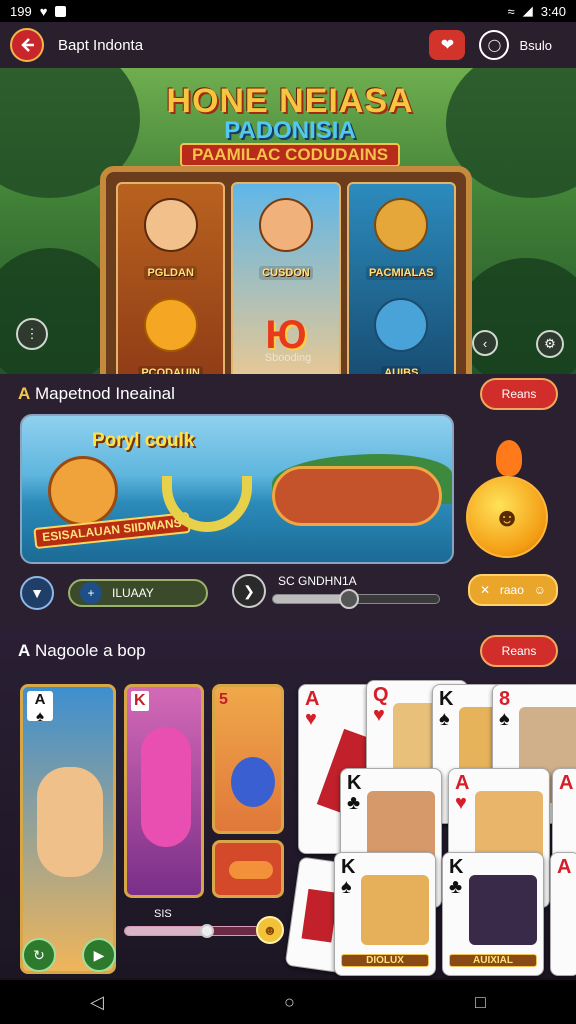 The width and height of the screenshot is (576, 1024). What do you see at coordinates (485, 590) in the screenshot?
I see `close-icon: ✕` at bounding box center [485, 590].